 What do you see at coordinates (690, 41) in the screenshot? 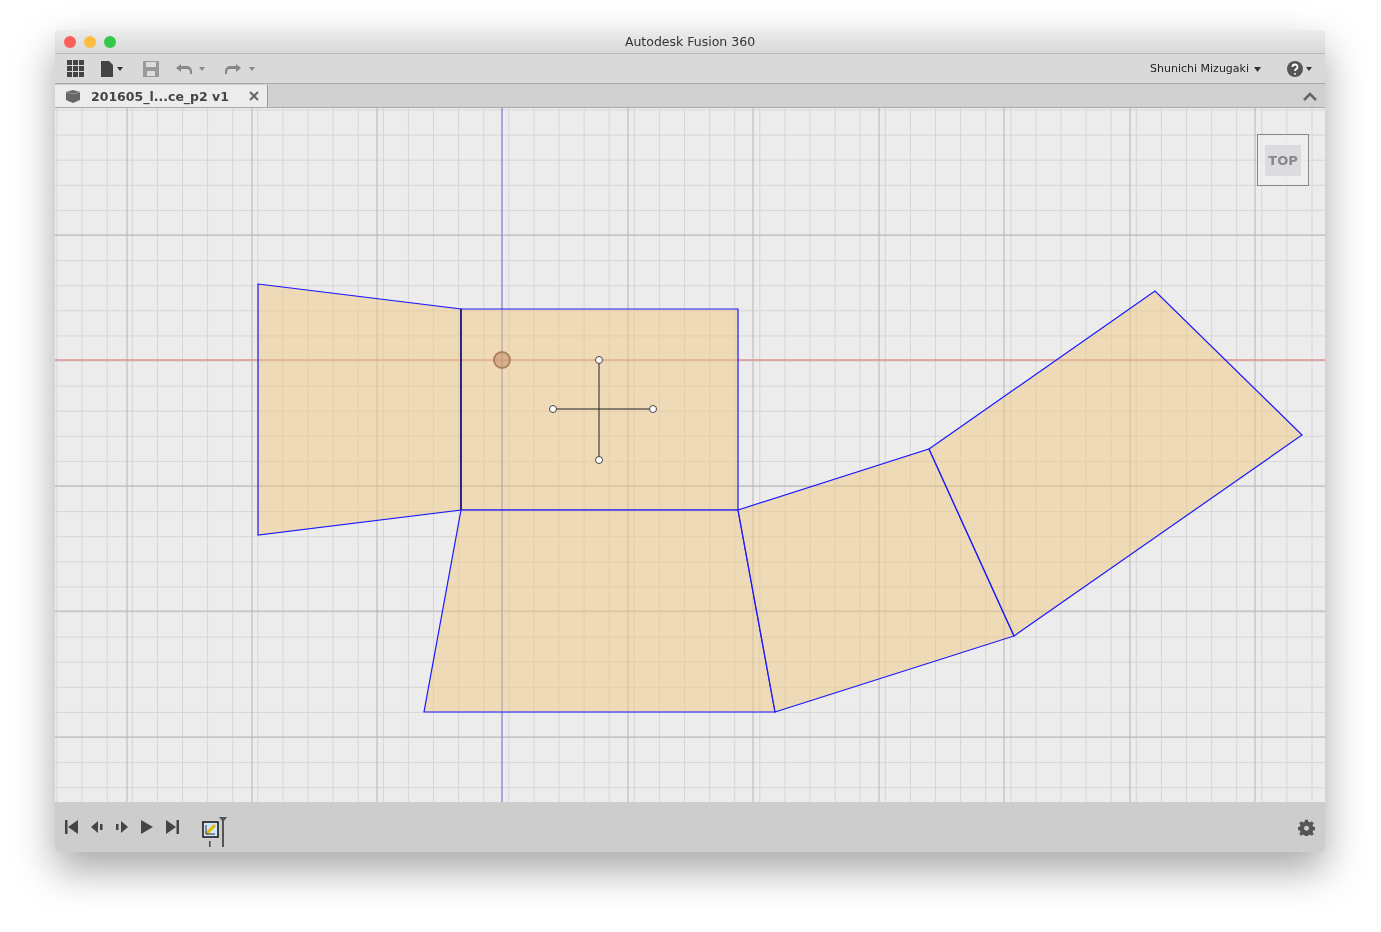
I see `window-title: Autodesk Fusion 360` at bounding box center [690, 41].